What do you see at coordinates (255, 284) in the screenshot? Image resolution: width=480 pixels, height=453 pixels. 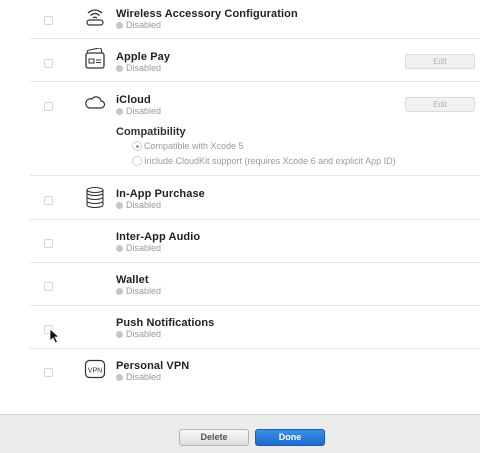 I see `capability-row-wallet: Wallet Disabled` at bounding box center [255, 284].